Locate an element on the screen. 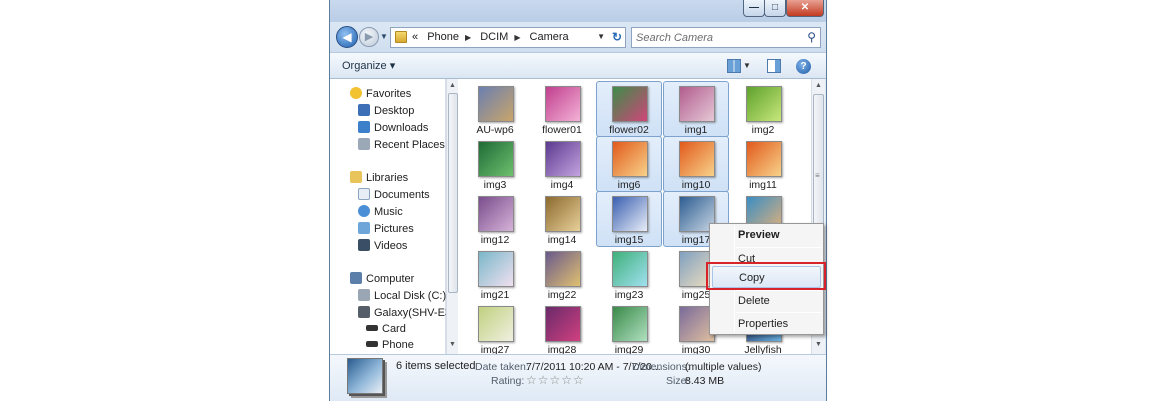 The image size is (1156, 401). sidebar-item-desktop: Desktop is located at coordinates (386, 112).